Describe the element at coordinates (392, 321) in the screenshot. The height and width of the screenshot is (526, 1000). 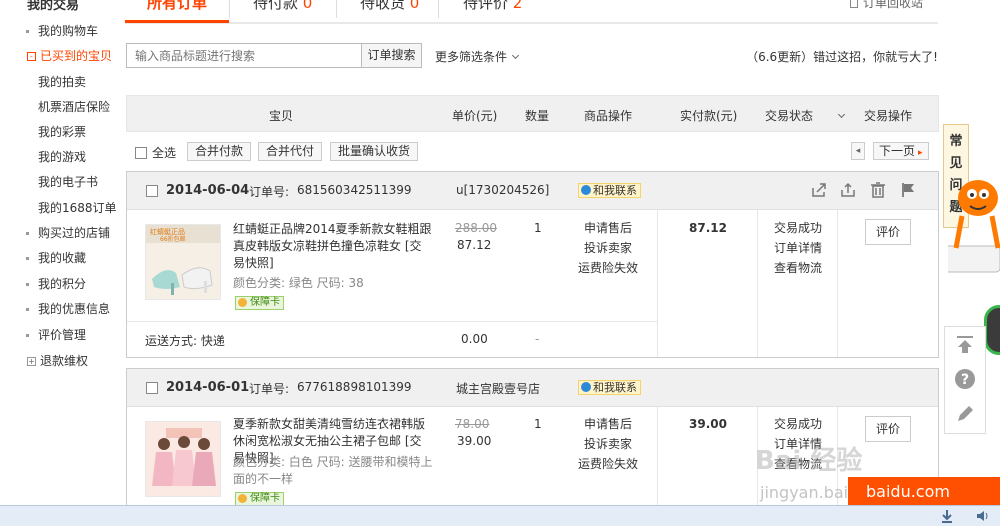
I see `divider` at that location.